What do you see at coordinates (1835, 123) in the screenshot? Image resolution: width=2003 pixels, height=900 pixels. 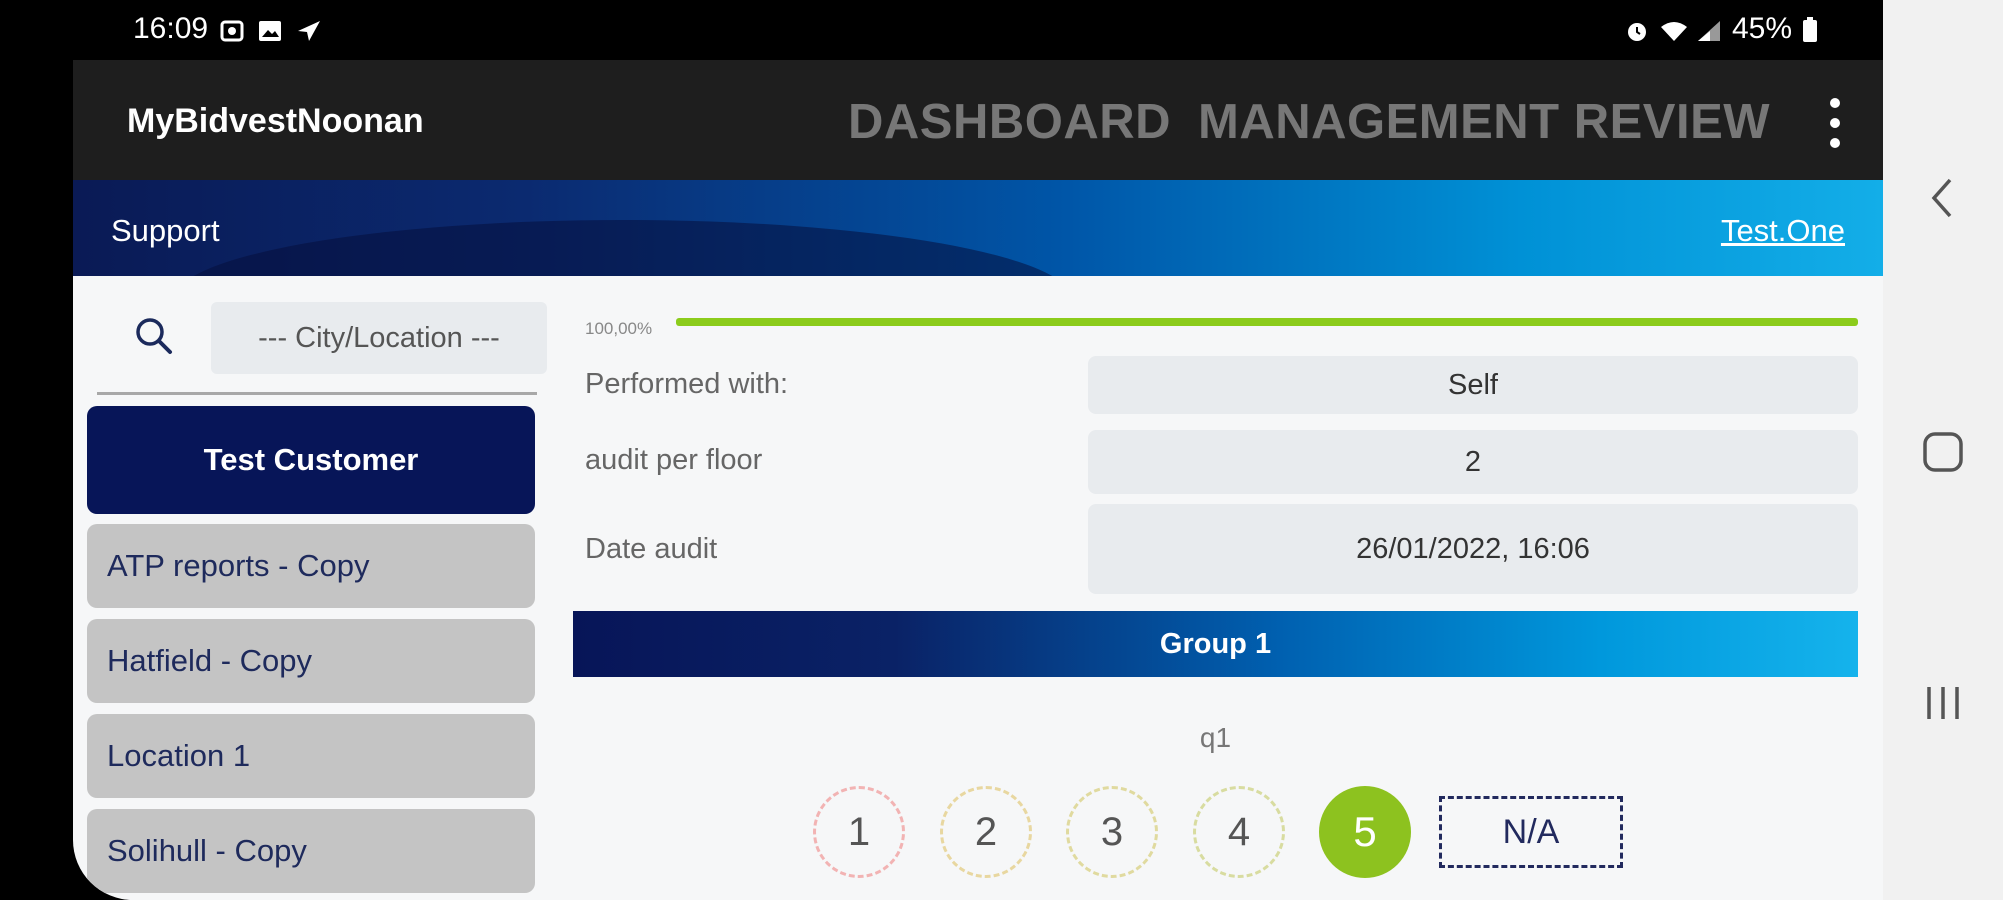 I see `more-vert-icon` at bounding box center [1835, 123].